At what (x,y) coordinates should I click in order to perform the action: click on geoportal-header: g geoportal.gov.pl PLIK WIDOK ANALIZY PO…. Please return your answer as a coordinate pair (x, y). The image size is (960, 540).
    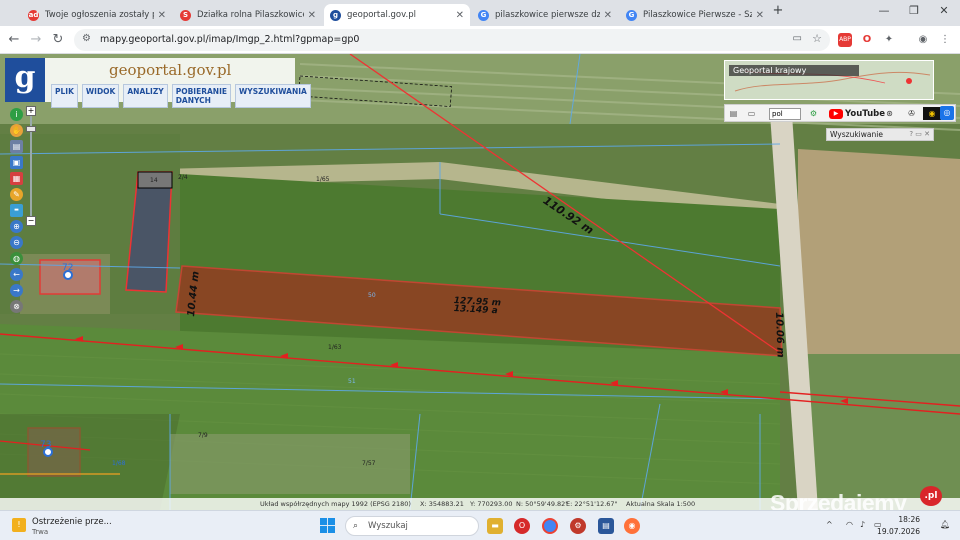
    Looking at the image, I should click on (158, 83).